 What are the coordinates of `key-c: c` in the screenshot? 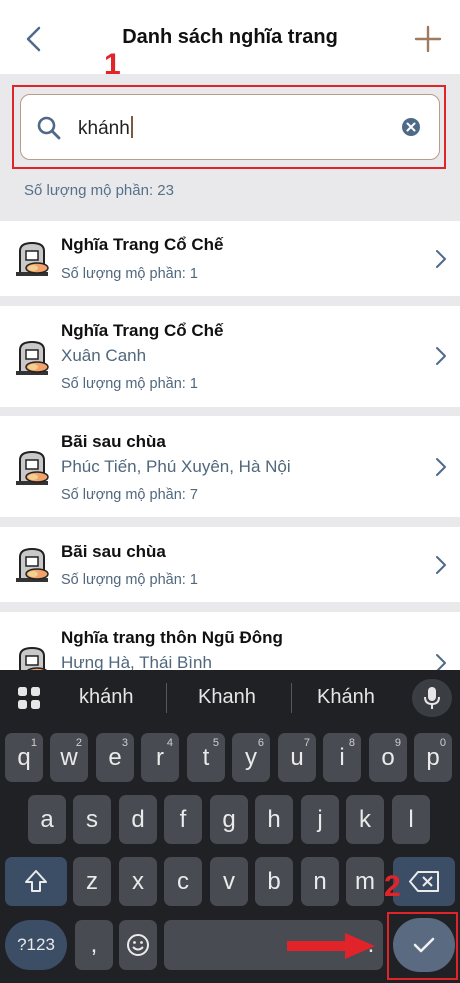 It's located at (183, 881).